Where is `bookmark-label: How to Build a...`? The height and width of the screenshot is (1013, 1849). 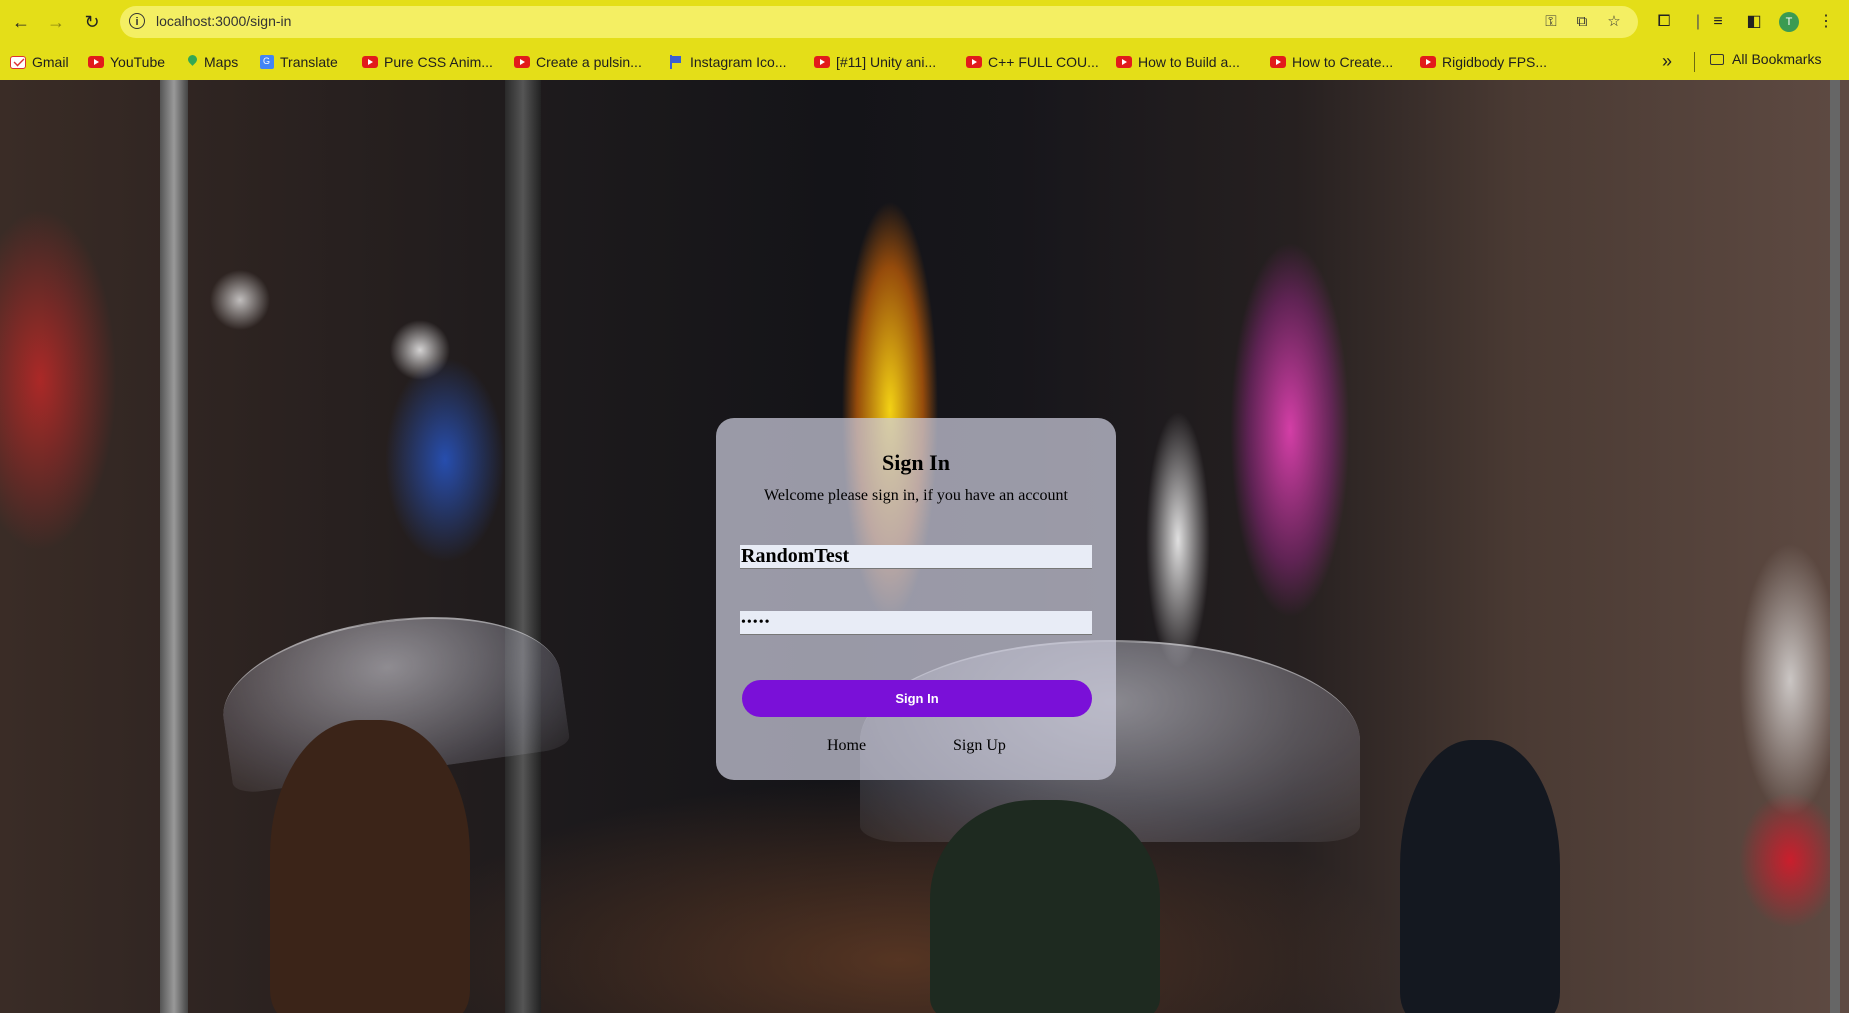
bookmark-label: How to Build a... is located at coordinates (1189, 62).